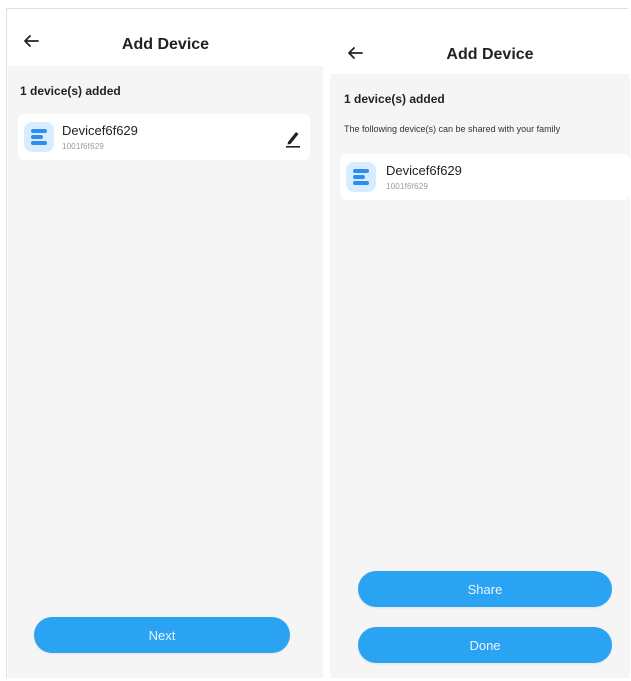 This screenshot has height=681, width=631. Describe the element at coordinates (485, 645) in the screenshot. I see `done-button: Done` at that location.